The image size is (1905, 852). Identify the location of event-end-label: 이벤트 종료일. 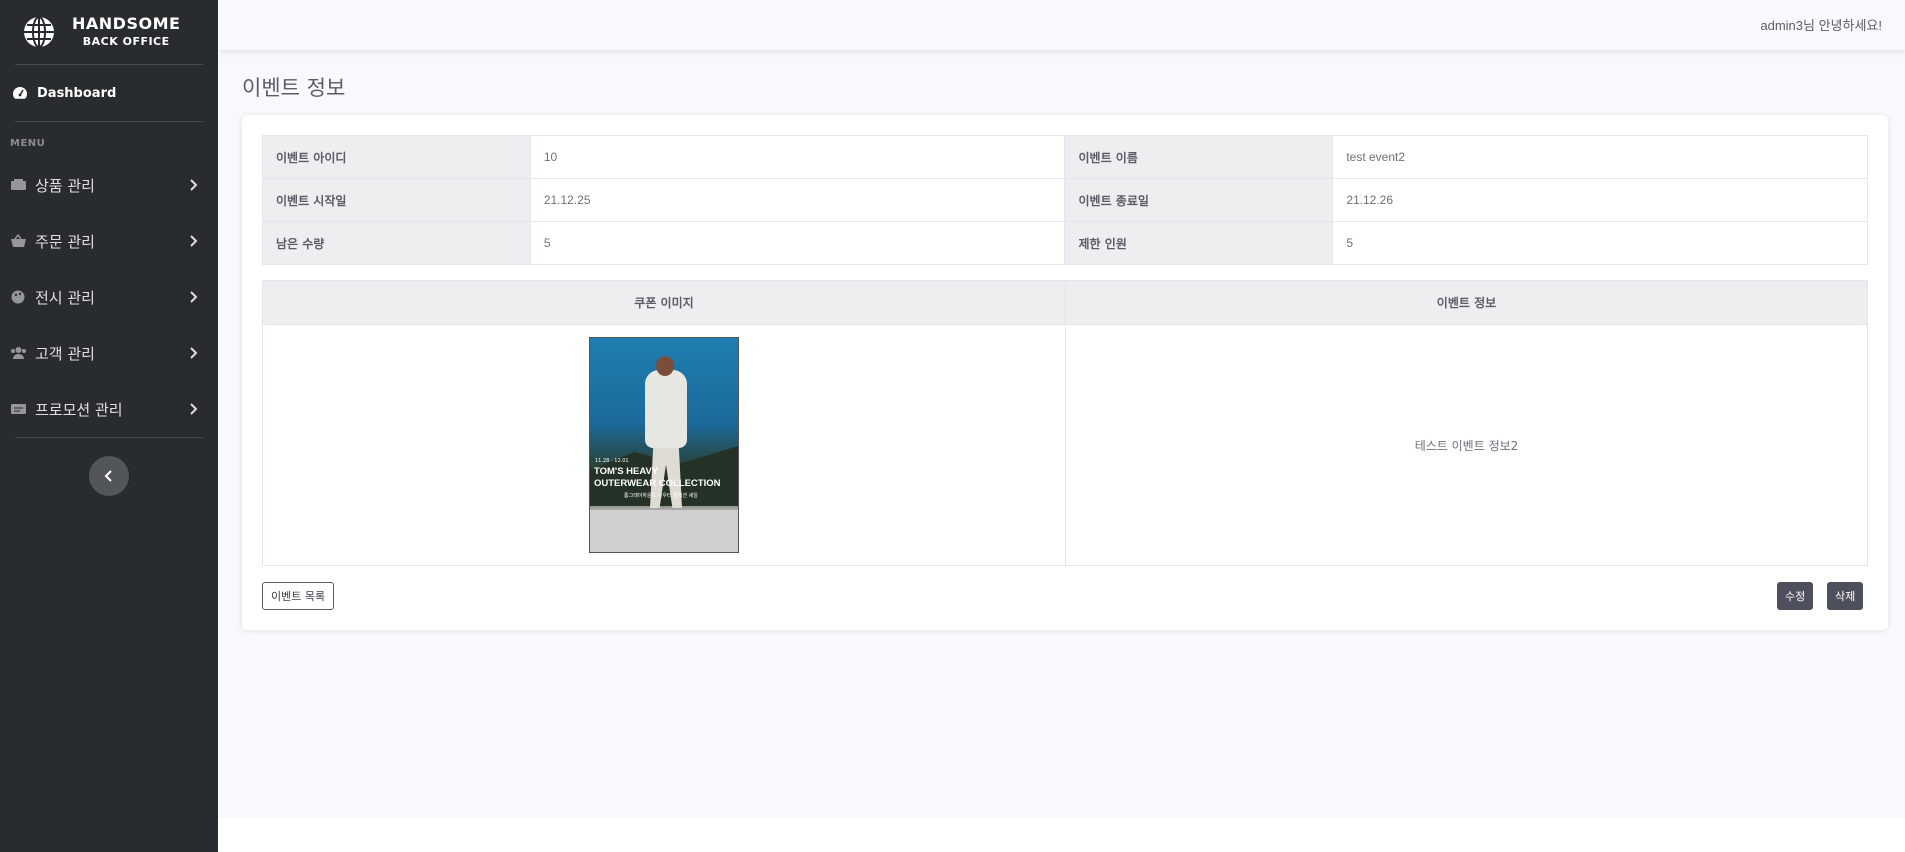
(1199, 200).